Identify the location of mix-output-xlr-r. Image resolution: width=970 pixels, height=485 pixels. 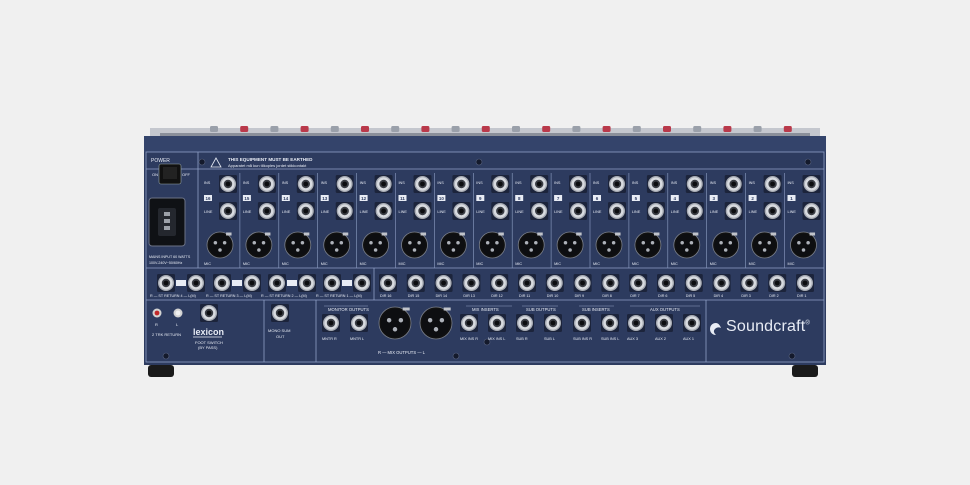
(395, 323).